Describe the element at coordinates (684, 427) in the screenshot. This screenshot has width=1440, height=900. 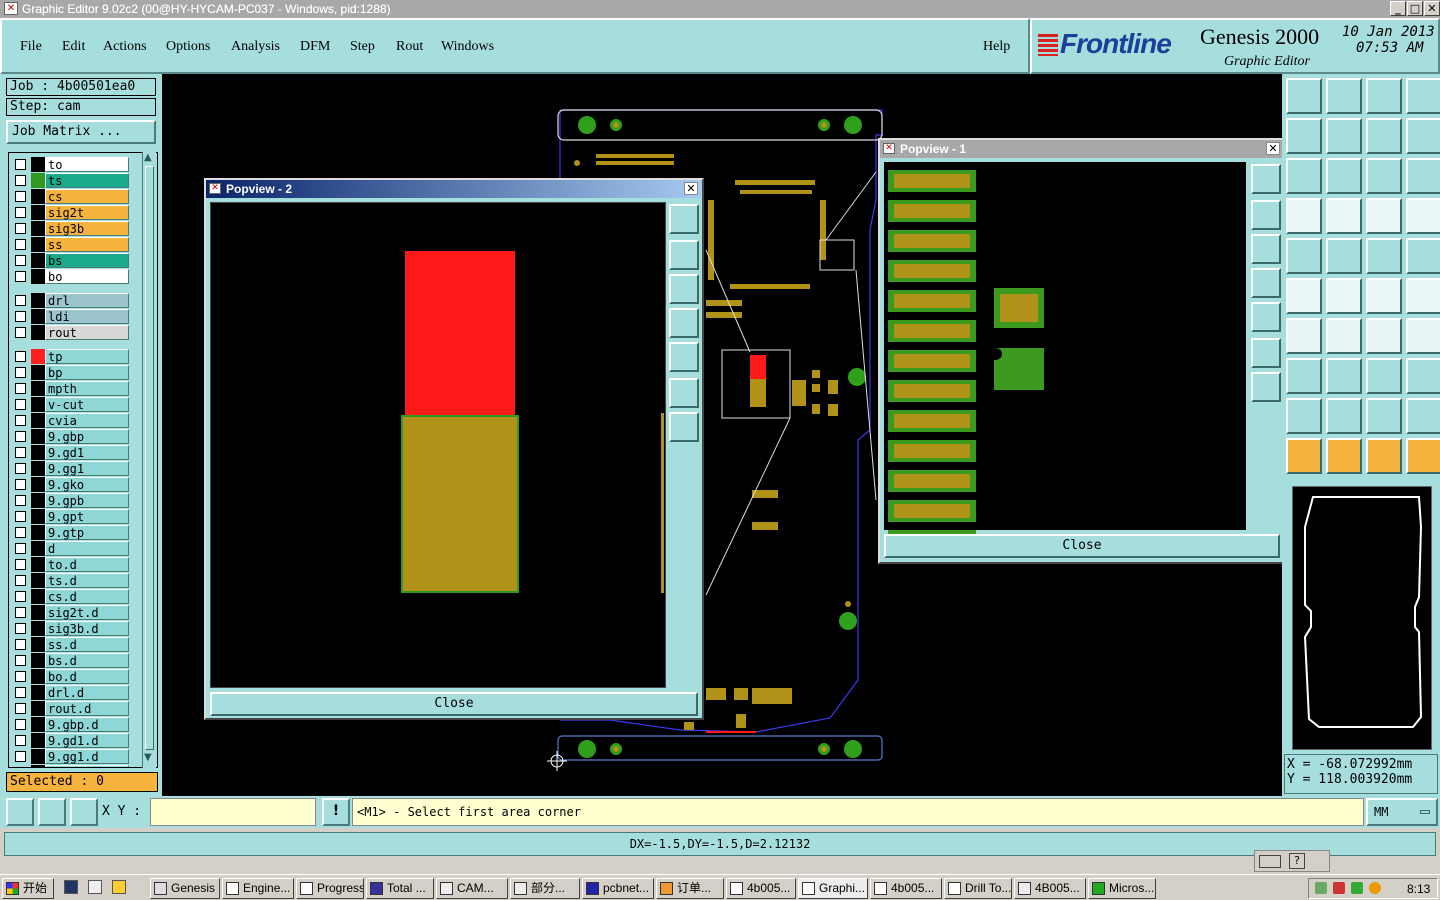
I see `zoom-out-icon` at that location.